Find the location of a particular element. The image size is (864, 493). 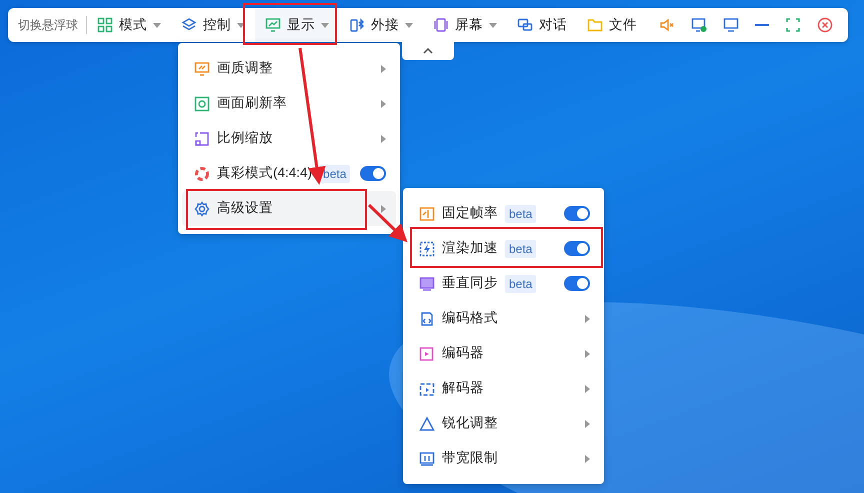

float-ball-toggle: 切换悬浮球 is located at coordinates (47, 25).